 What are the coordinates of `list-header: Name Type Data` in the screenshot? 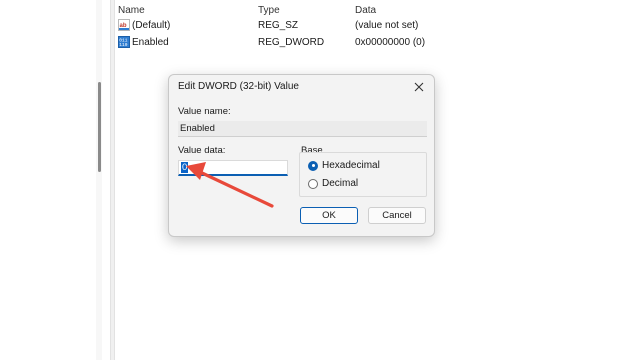 It's located at (379, 10).